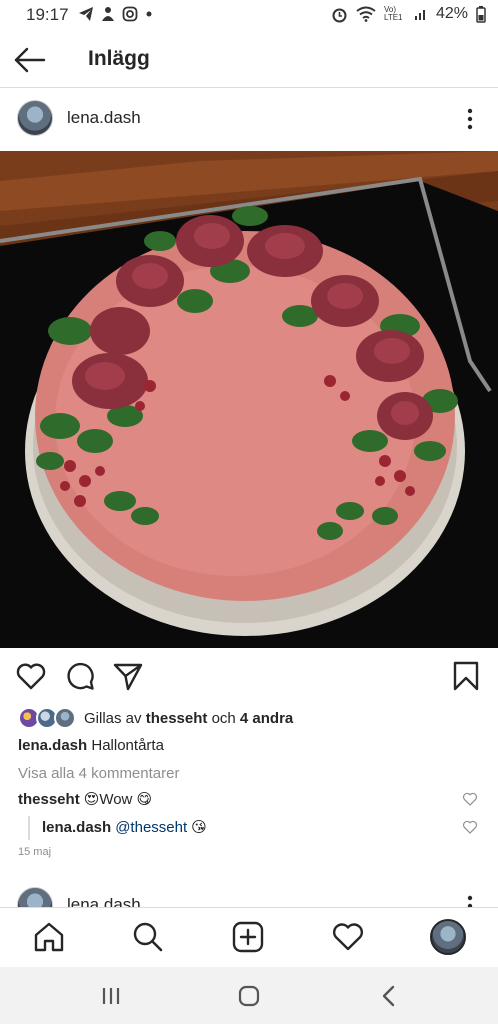 The height and width of the screenshot is (1024, 498). What do you see at coordinates (98, 773) in the screenshot?
I see `view-all-comments-link: Visa alla 4 kommentarer` at bounding box center [98, 773].